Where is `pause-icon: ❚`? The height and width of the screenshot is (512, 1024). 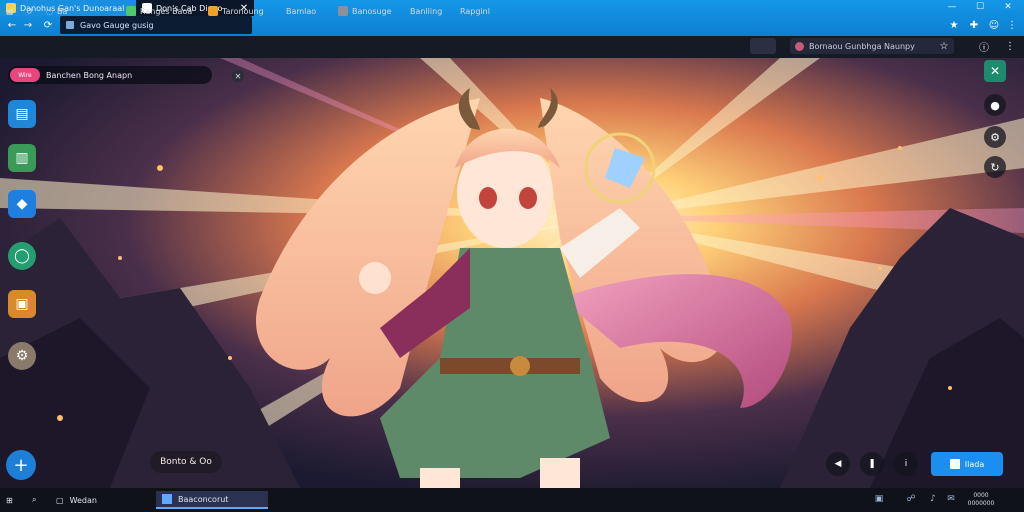 pause-icon: ❚ is located at coordinates (872, 464).